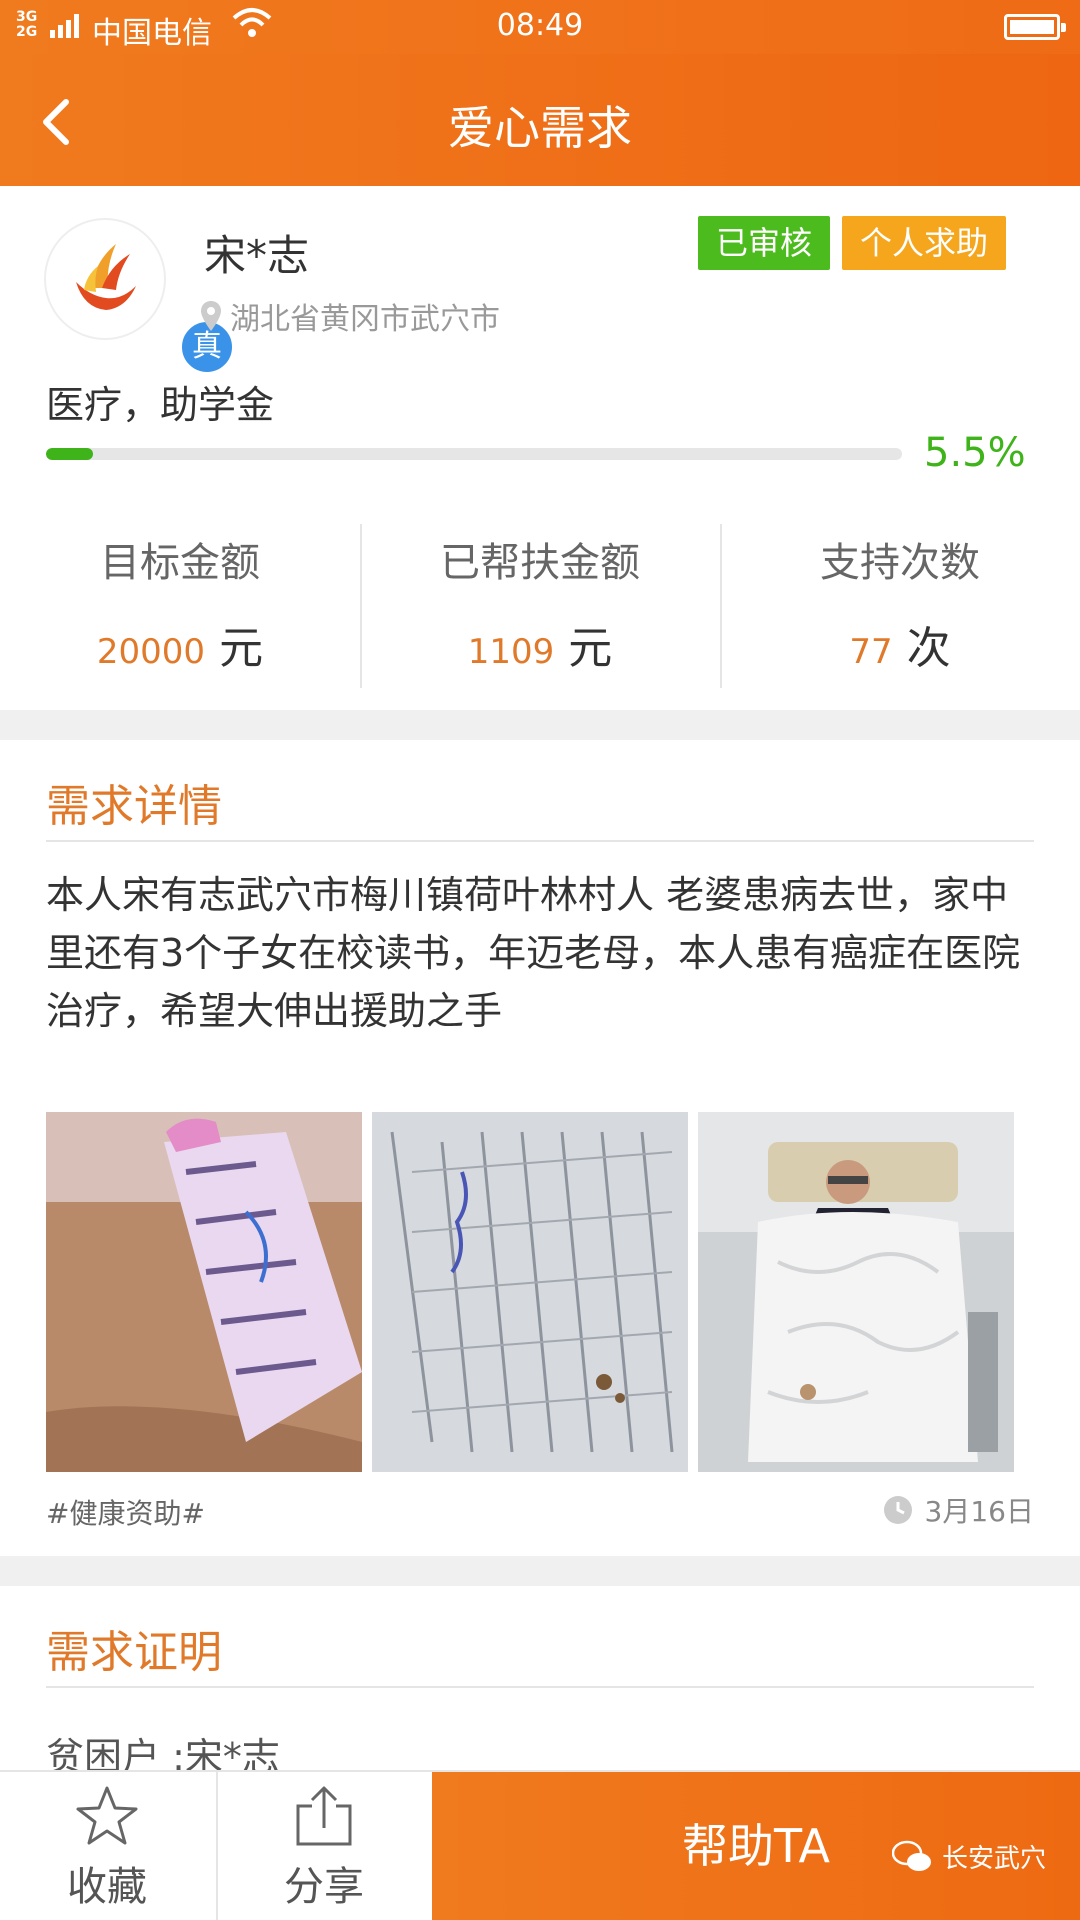  Describe the element at coordinates (140, 297) in the screenshot. I see `avatar: 真` at that location.